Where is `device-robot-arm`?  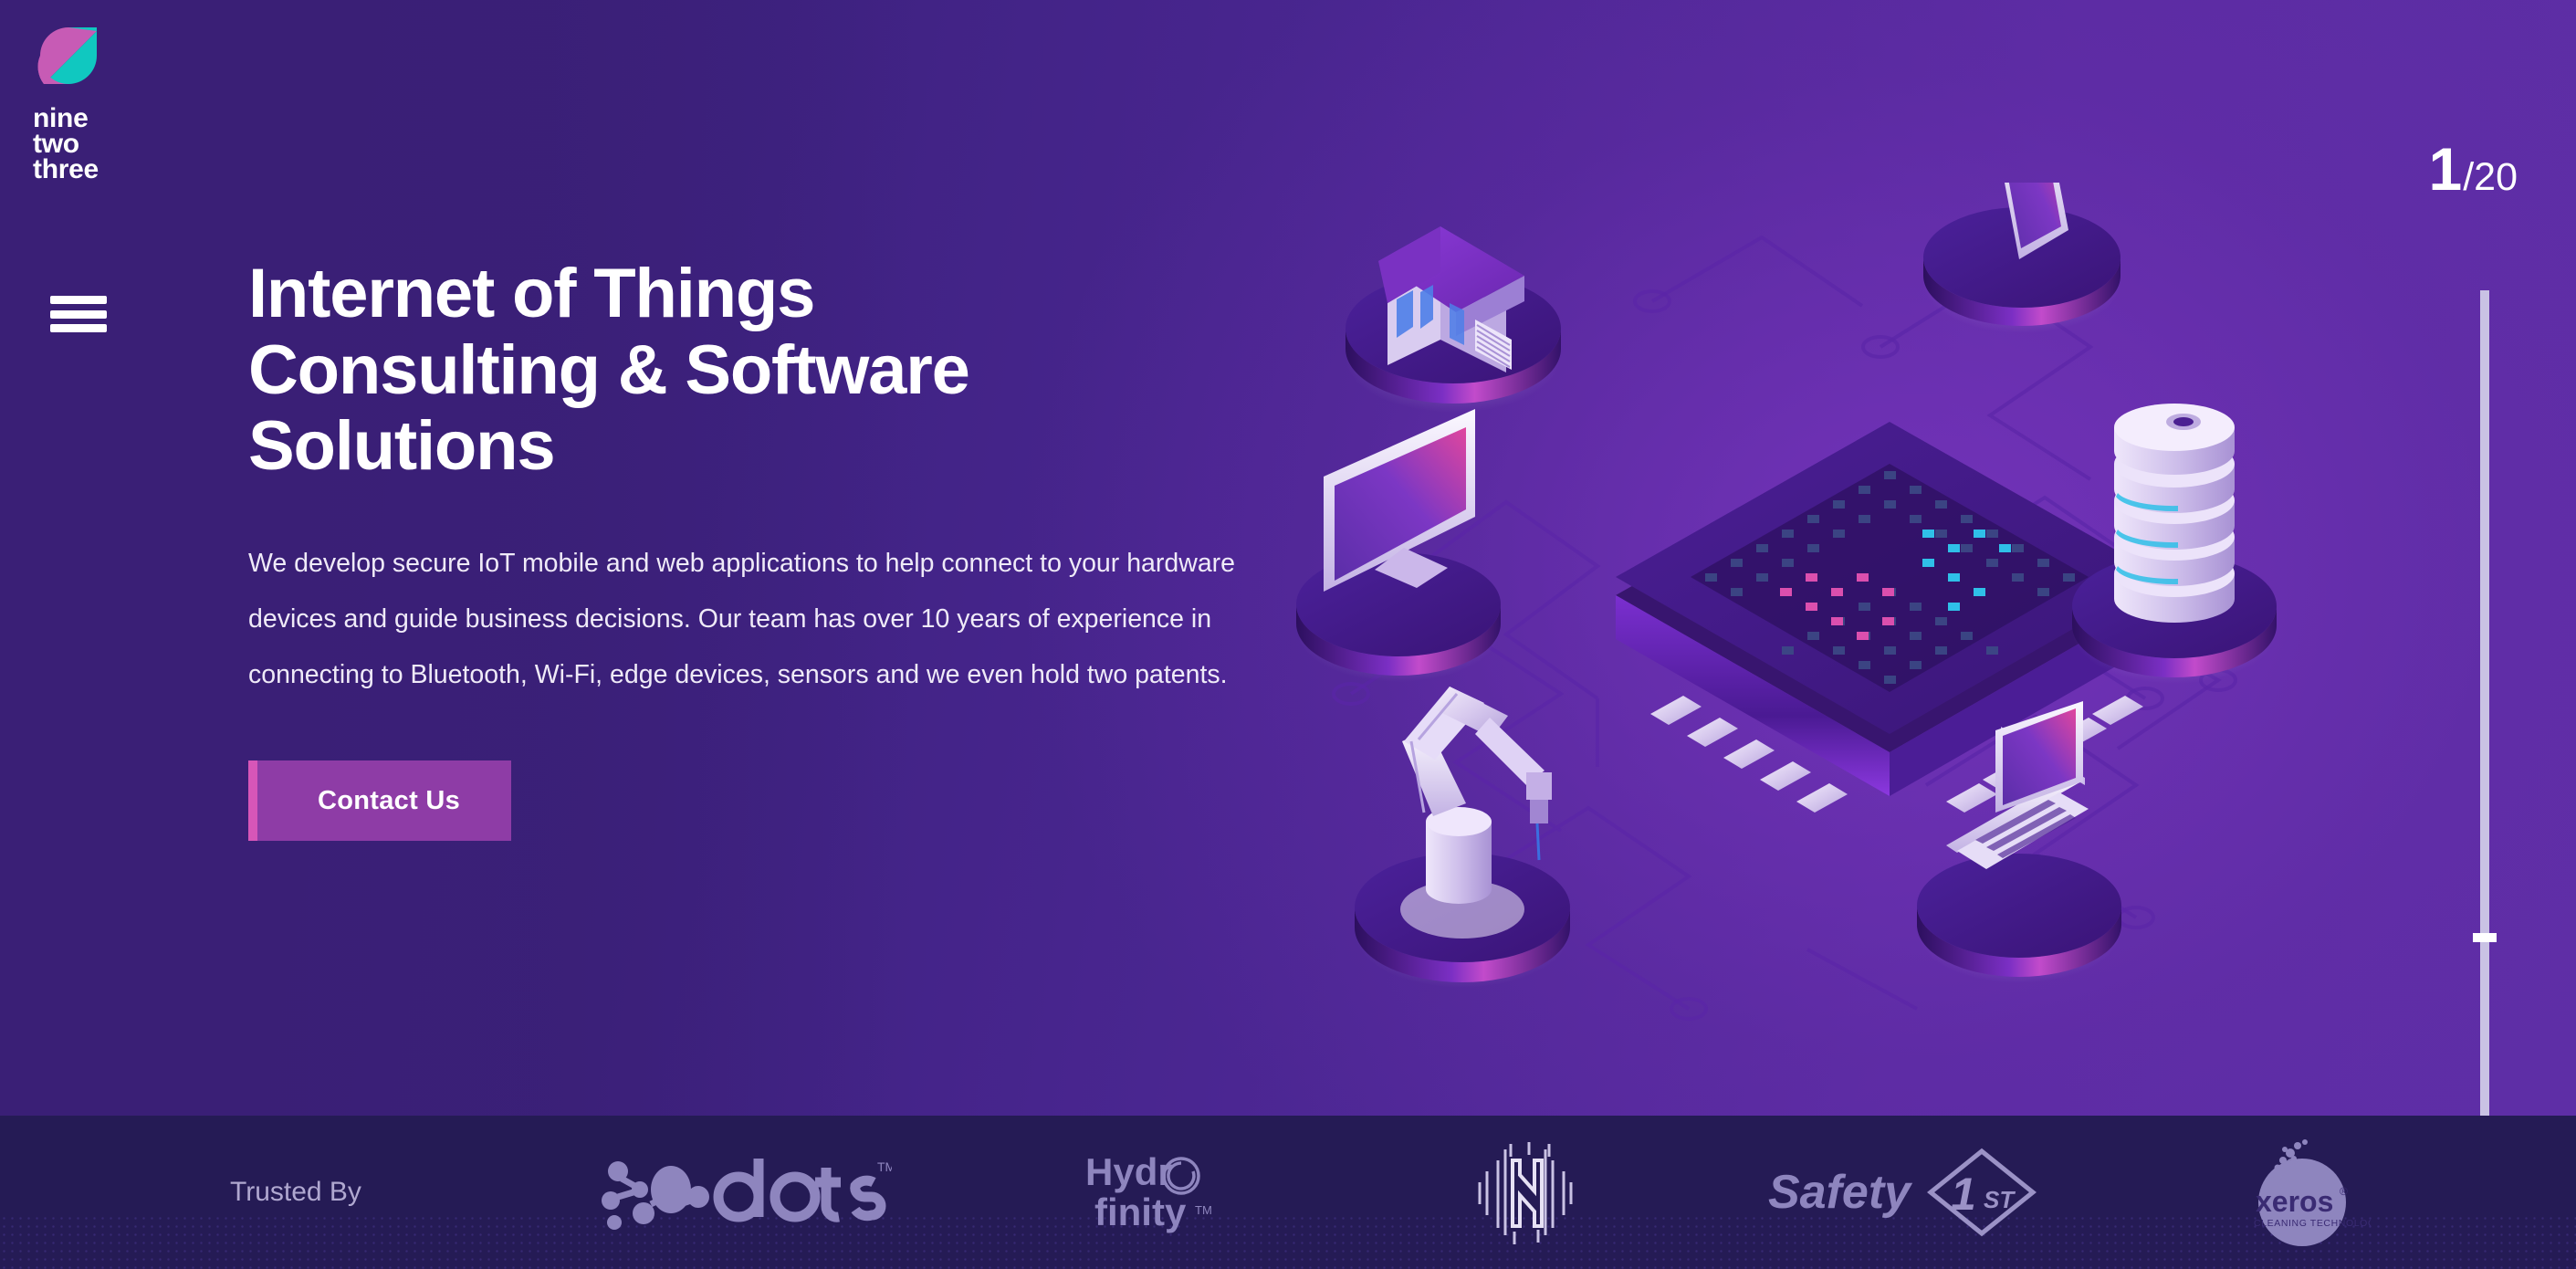
device-robot-arm is located at coordinates (1462, 838).